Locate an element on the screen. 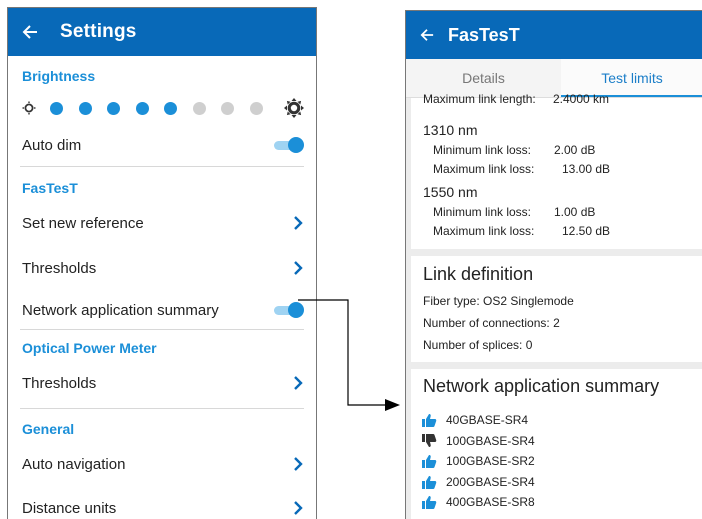 Image resolution: width=702 pixels, height=519 pixels. max-loss-1550-row: Maximum link loss: 12.50 dB is located at coordinates (521, 231).